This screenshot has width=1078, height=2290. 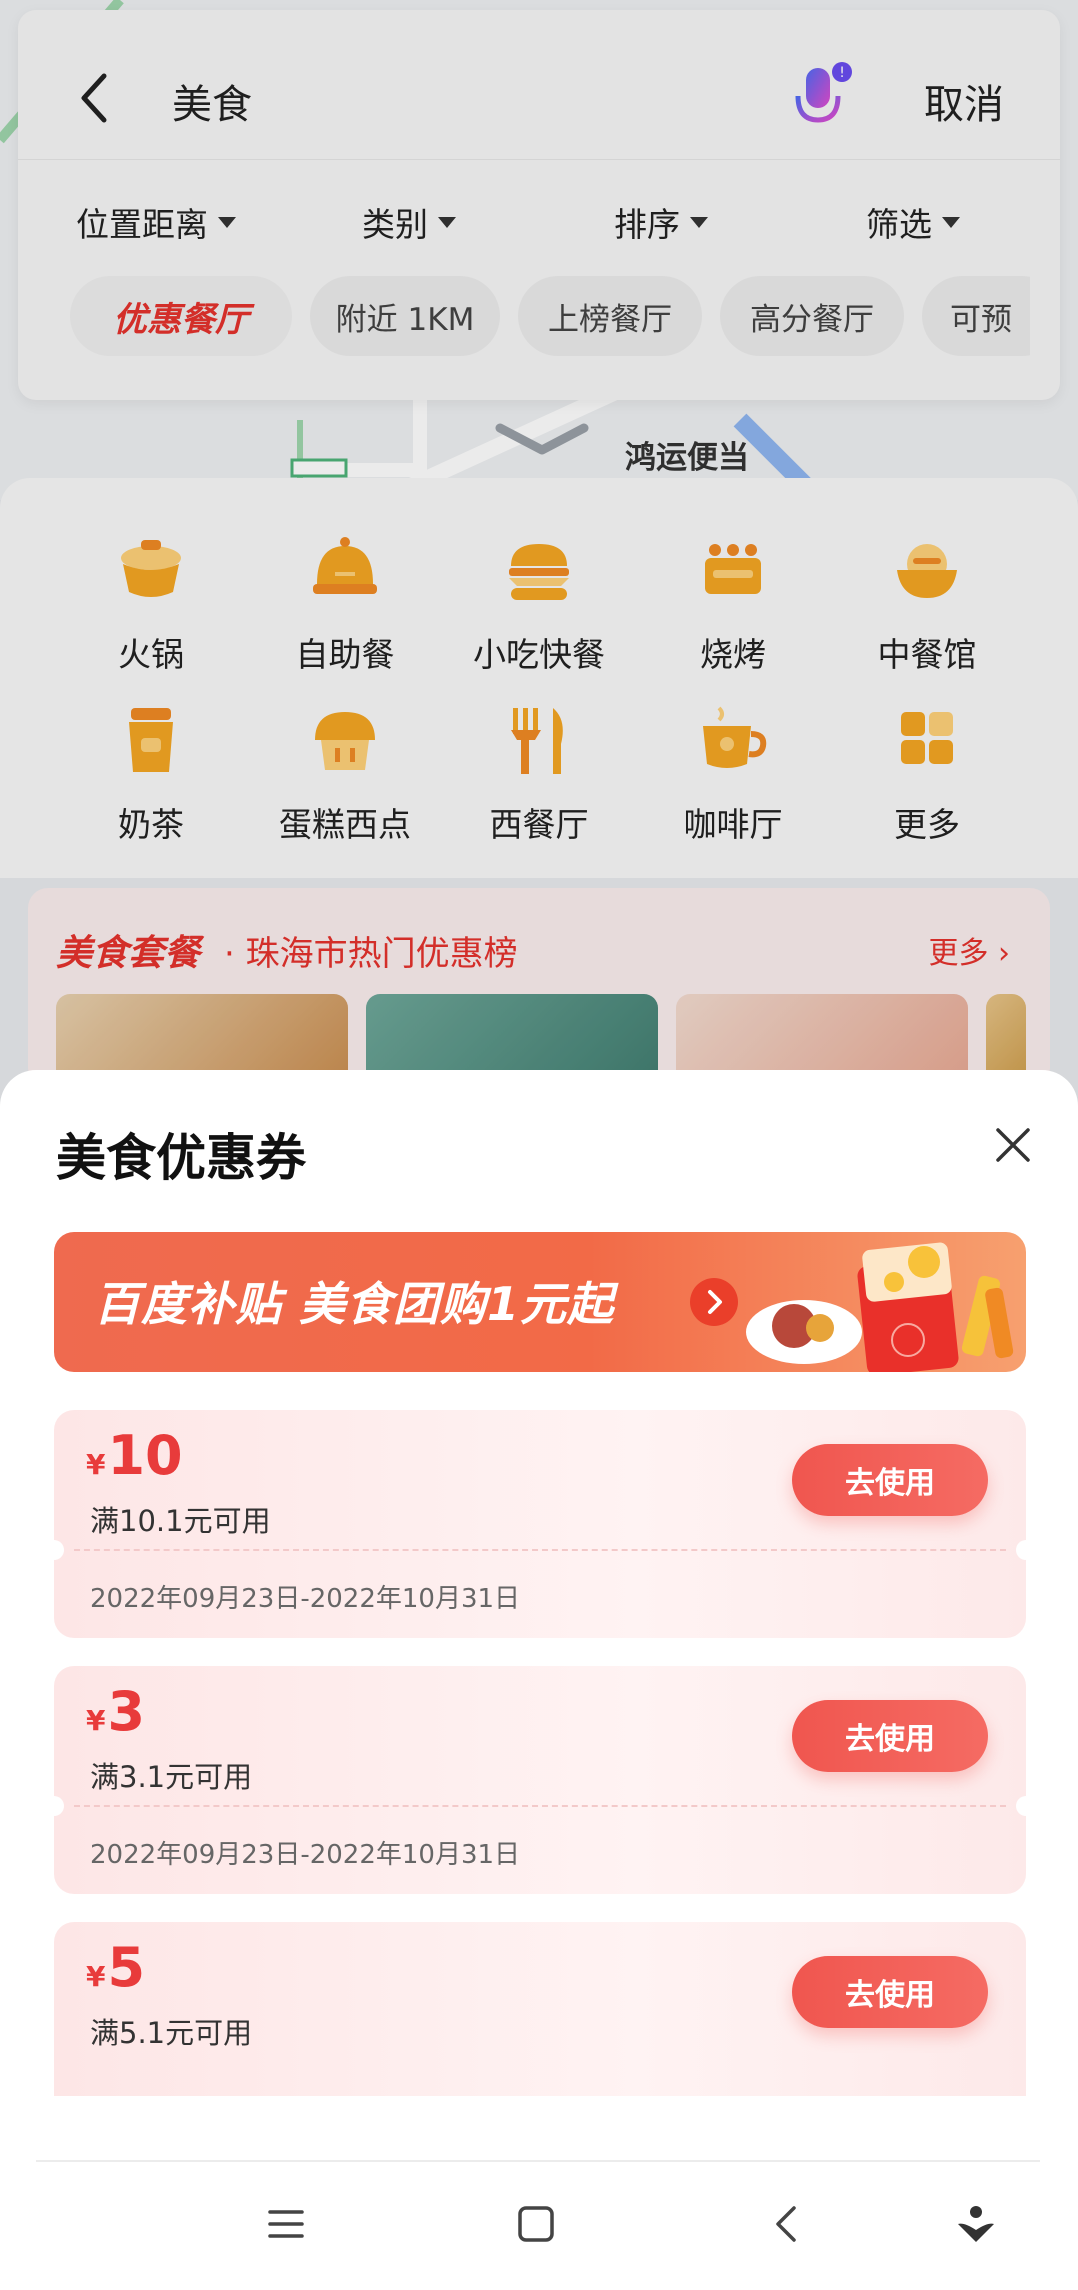 What do you see at coordinates (927, 738) in the screenshot?
I see `grid-icon` at bounding box center [927, 738].